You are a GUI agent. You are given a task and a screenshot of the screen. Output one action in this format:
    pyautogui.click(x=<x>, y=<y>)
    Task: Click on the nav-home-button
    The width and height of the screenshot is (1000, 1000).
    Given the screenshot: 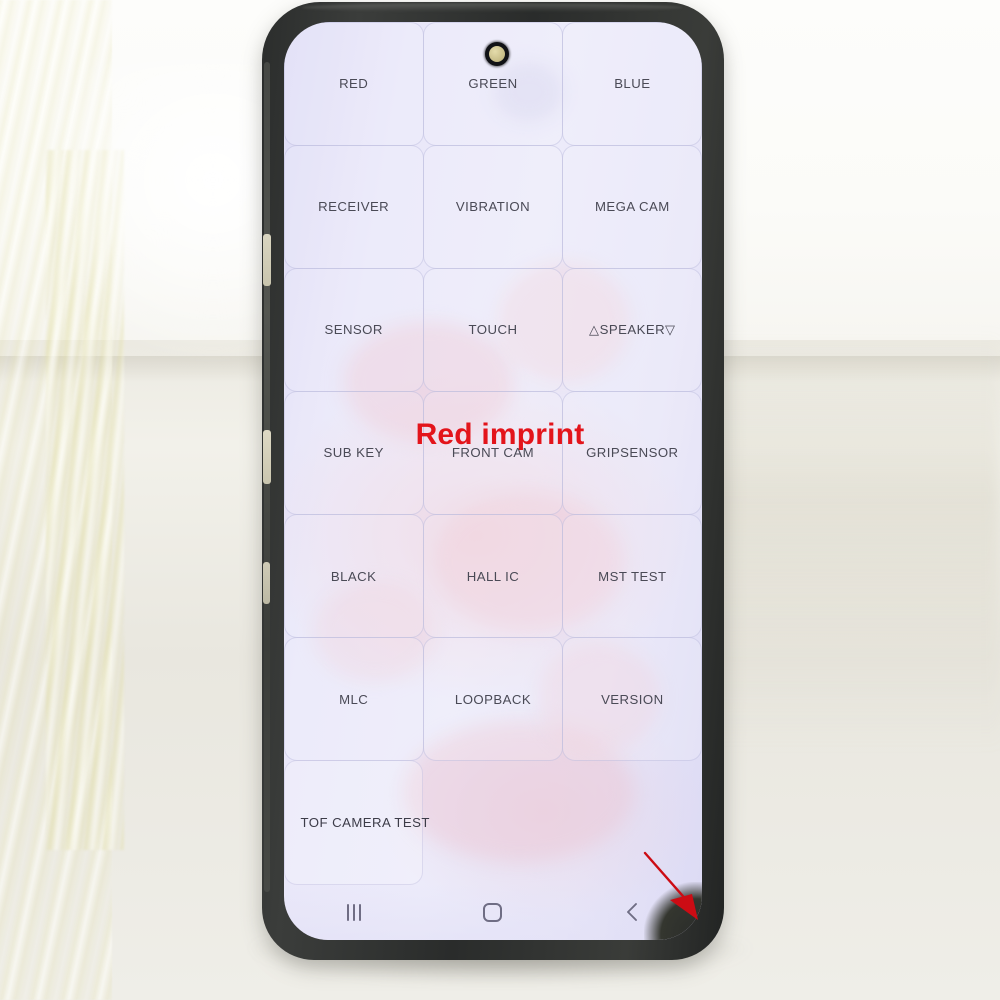 What is the action you would take?
    pyautogui.click(x=493, y=912)
    